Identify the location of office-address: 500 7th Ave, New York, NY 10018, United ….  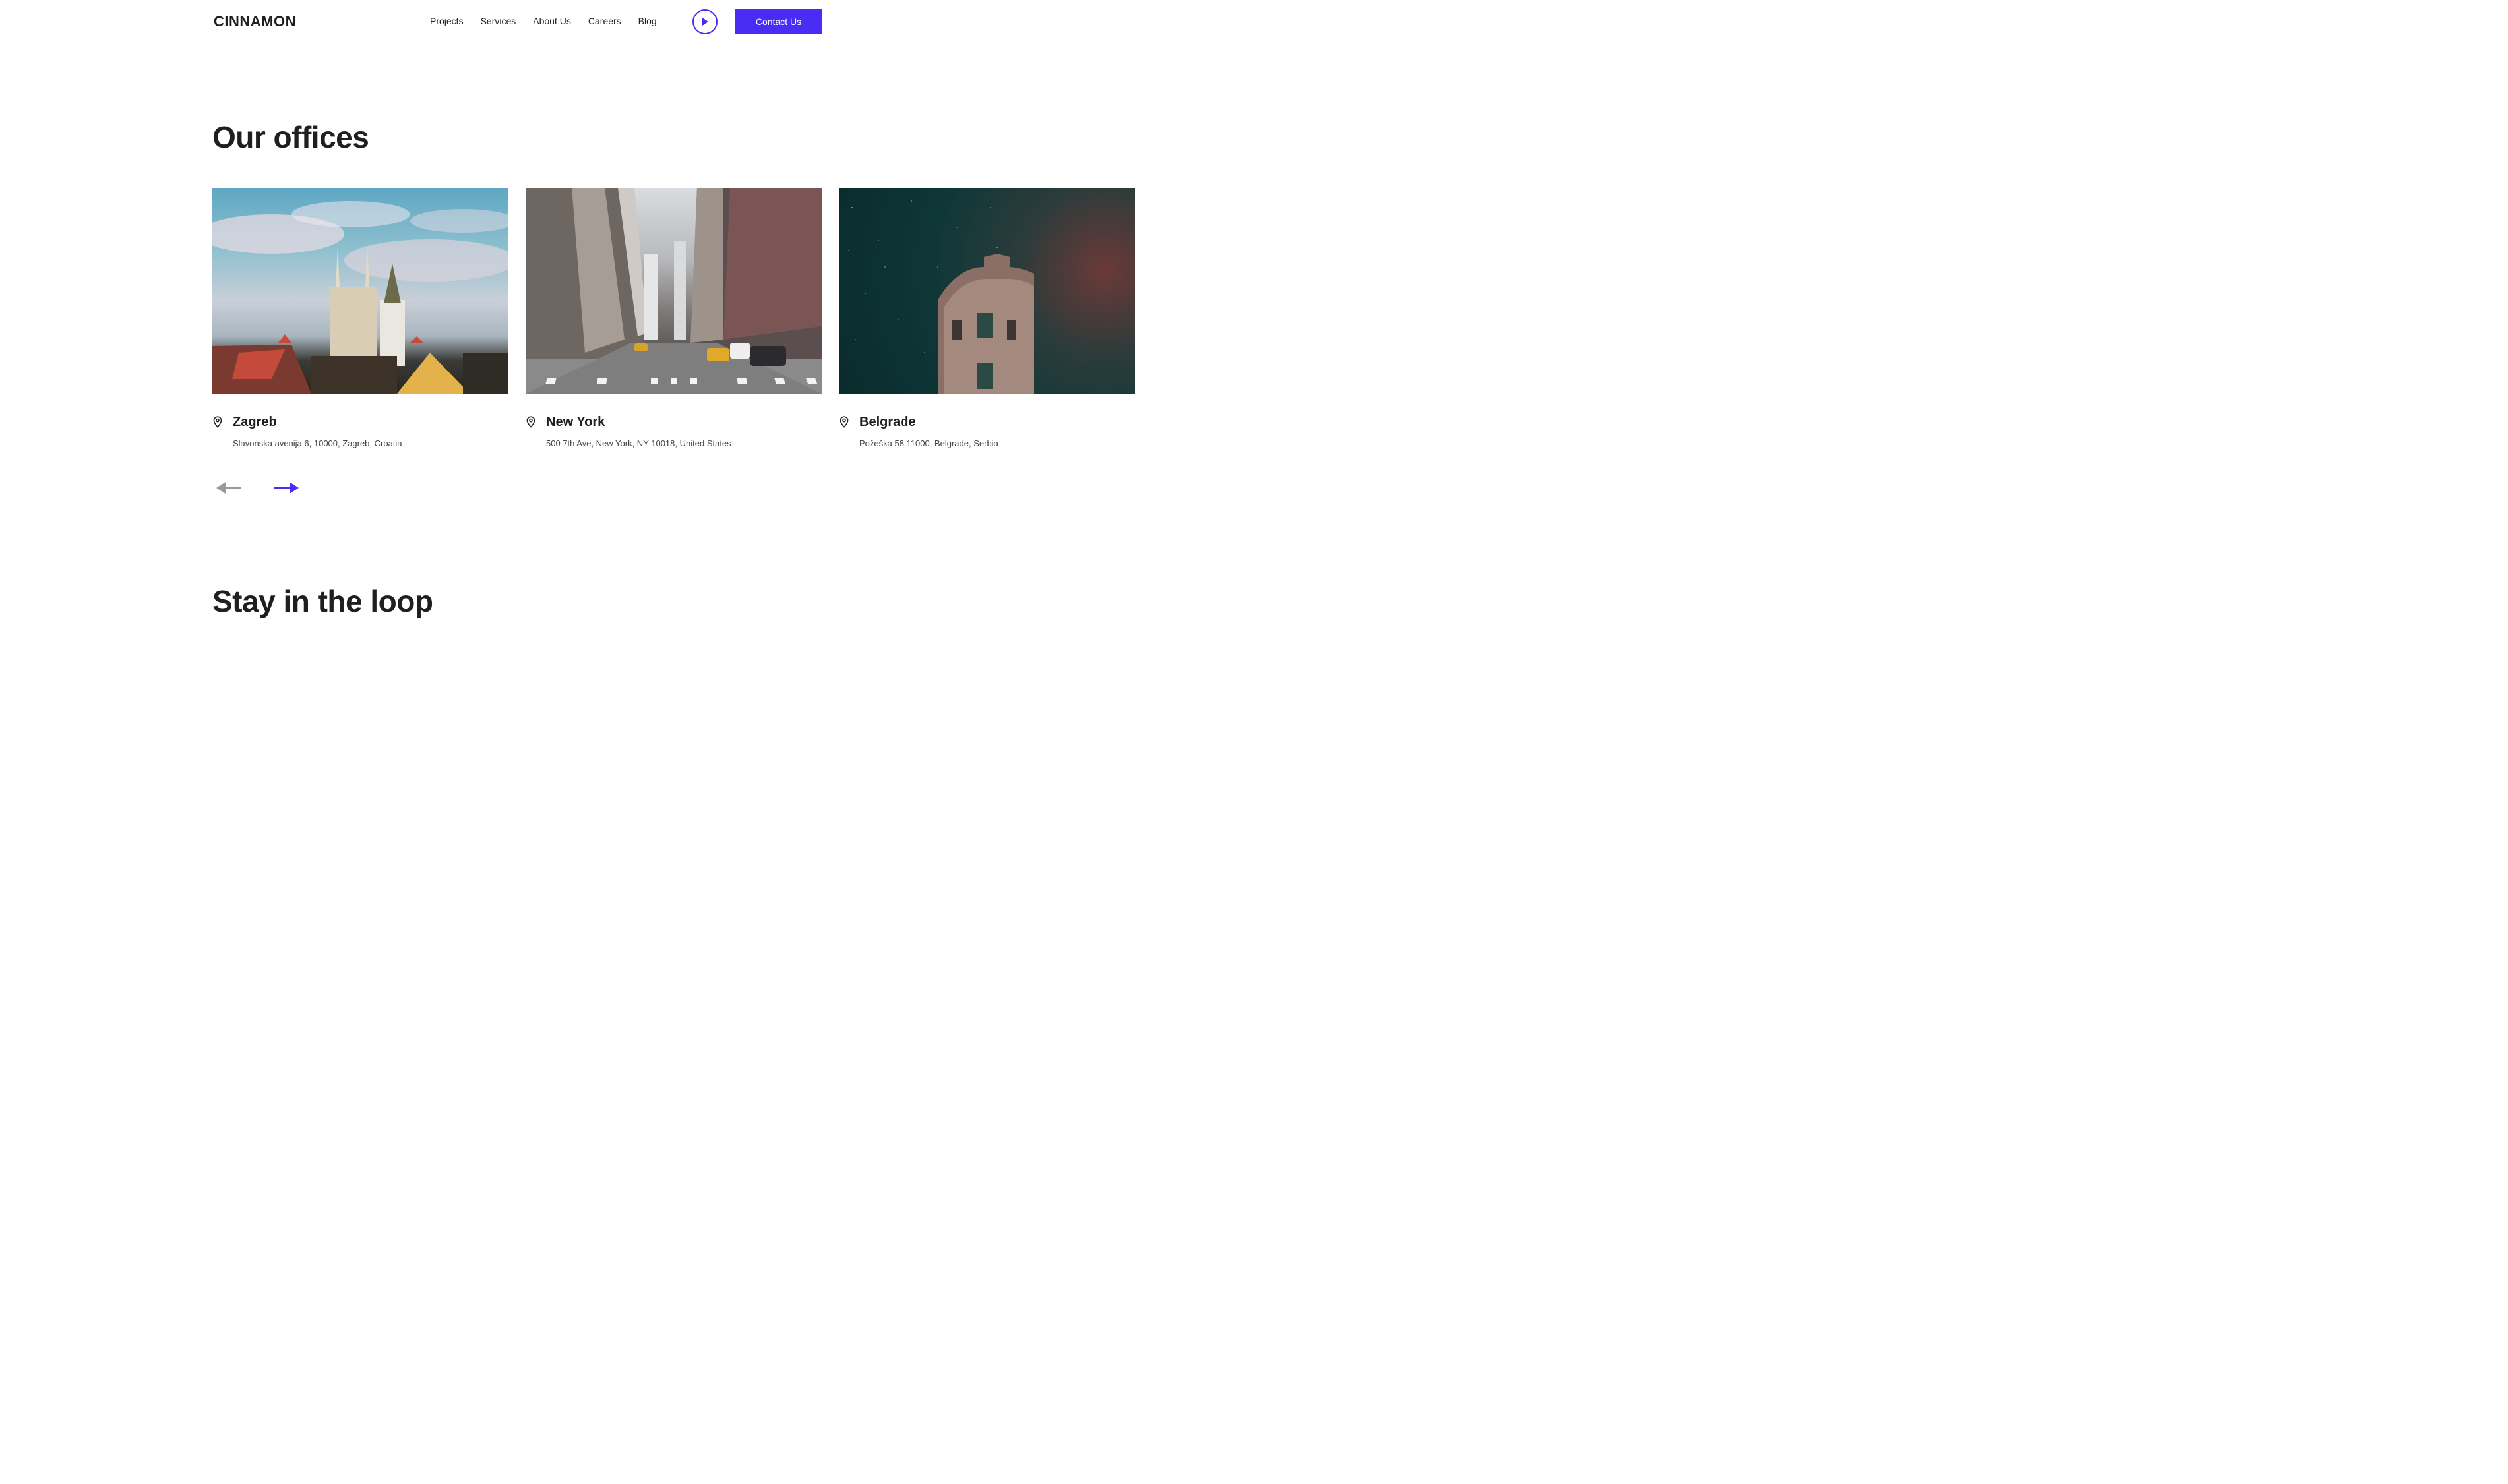
(638, 443).